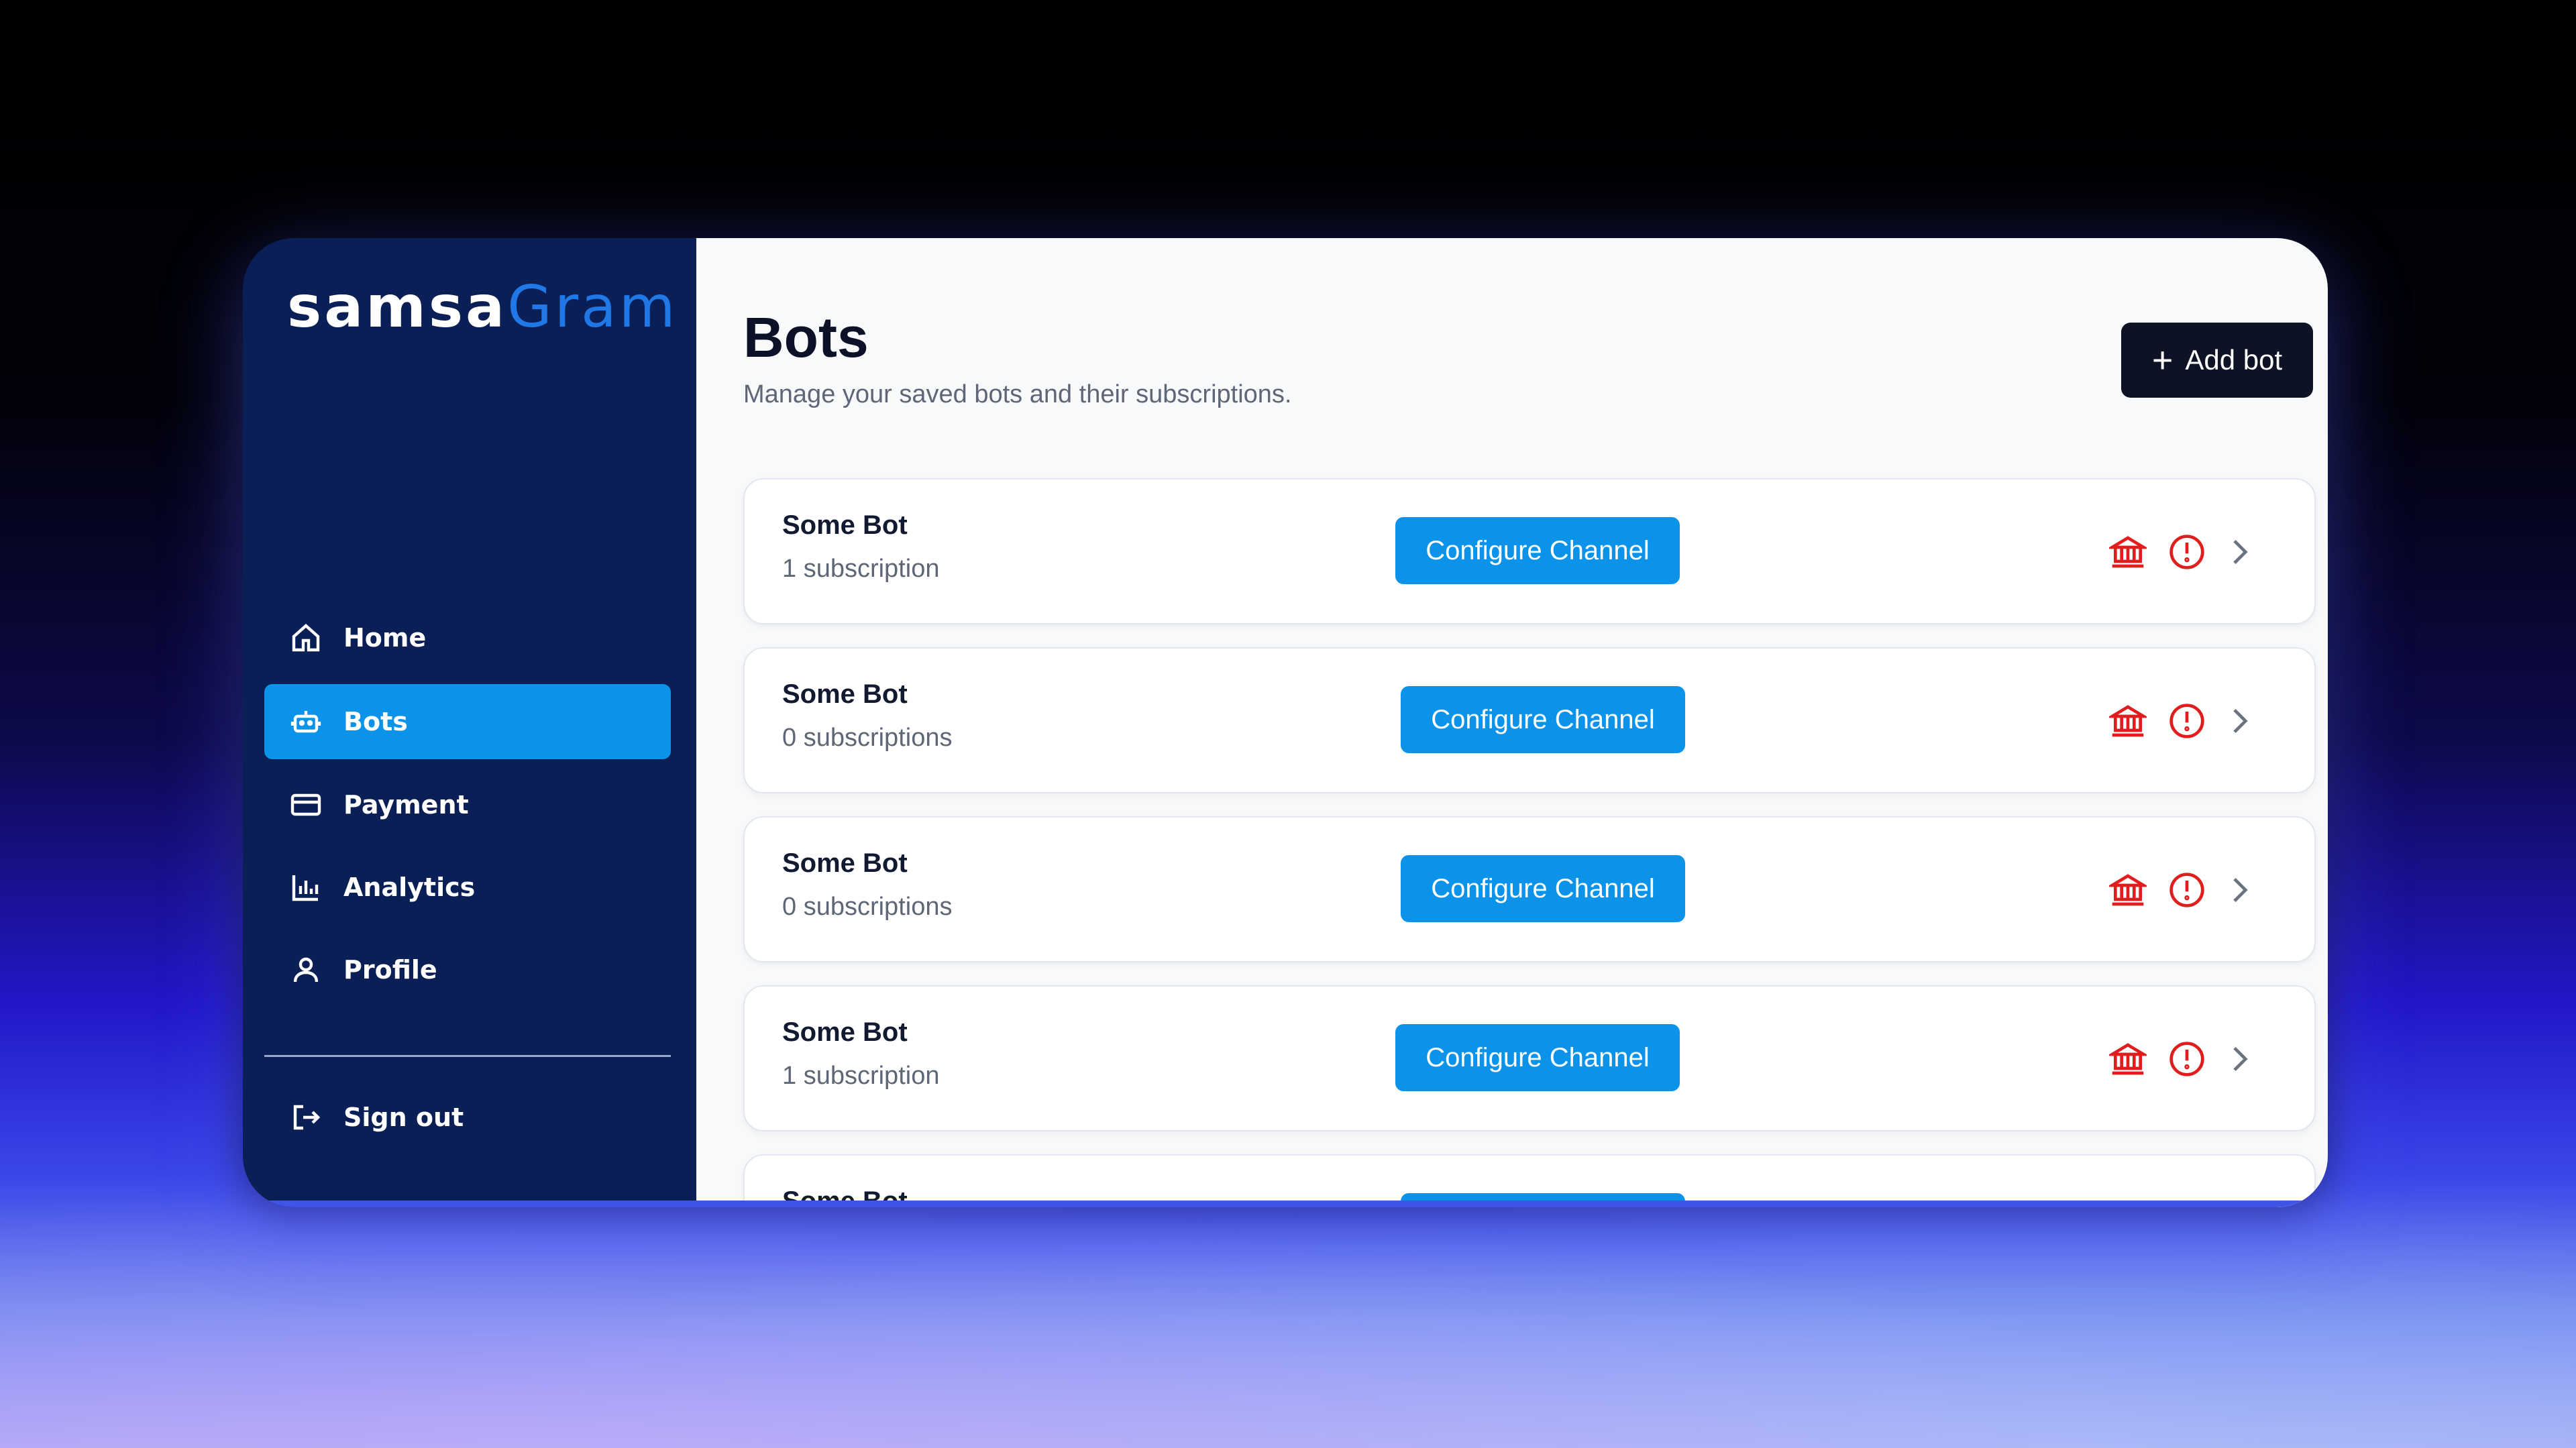 This screenshot has width=2576, height=1448. What do you see at coordinates (305, 637) in the screenshot?
I see `home-icon` at bounding box center [305, 637].